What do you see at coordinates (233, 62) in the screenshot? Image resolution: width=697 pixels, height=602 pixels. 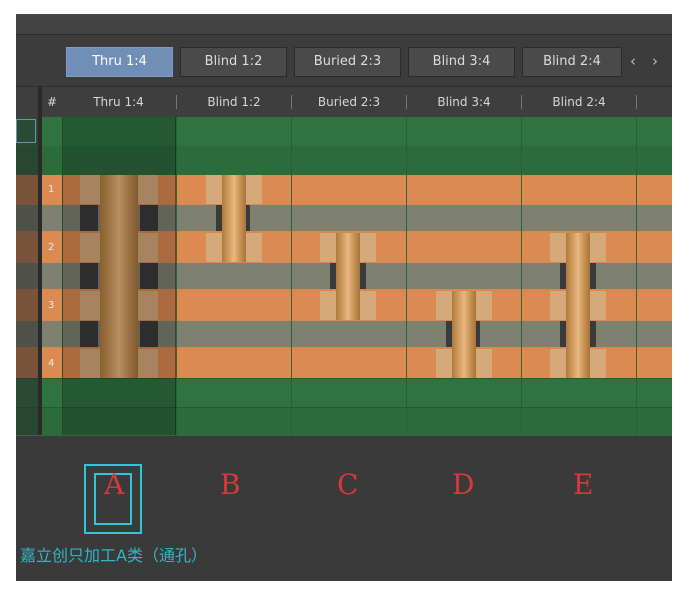 I see `tab-blind-1-2: Blind 1:2` at bounding box center [233, 62].